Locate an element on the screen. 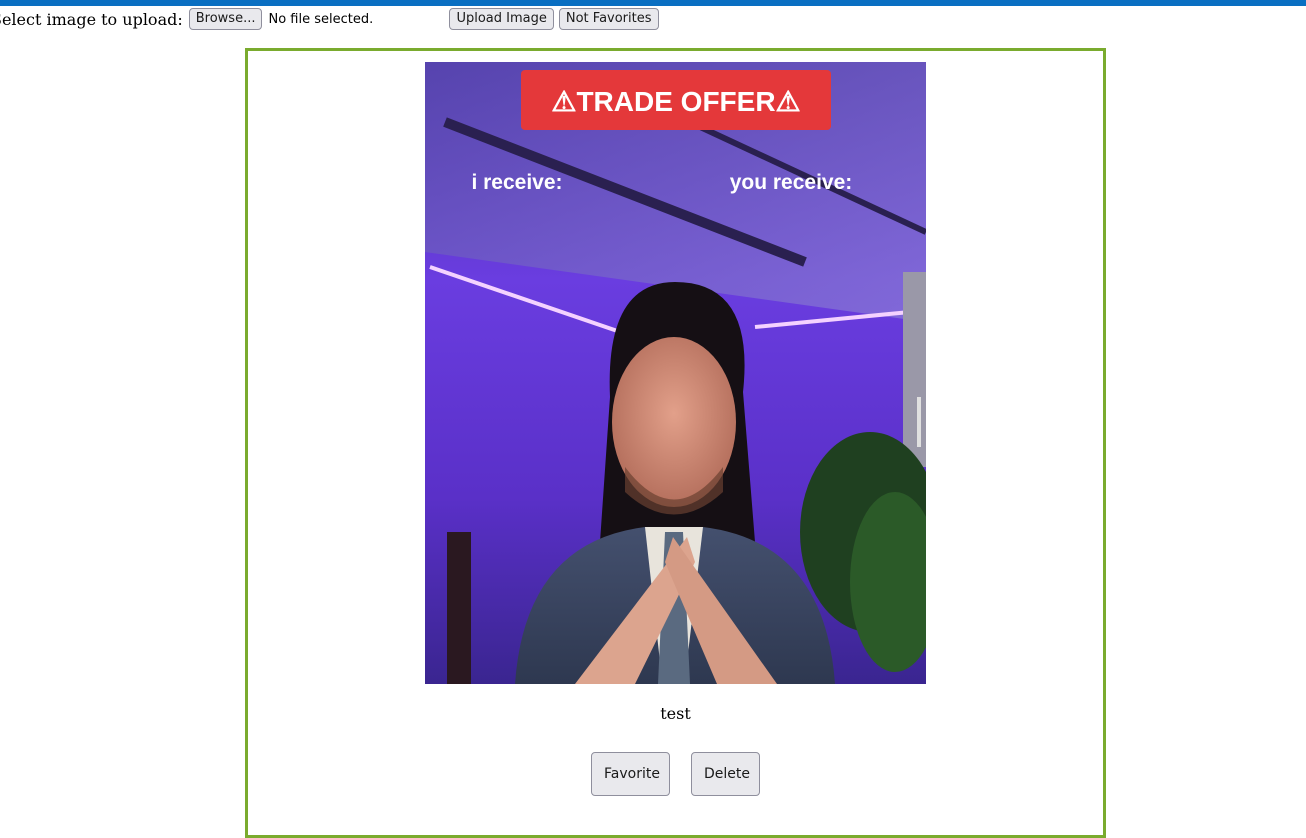 The width and height of the screenshot is (1306, 838). file-status-text: No file selected. is located at coordinates (321, 19).